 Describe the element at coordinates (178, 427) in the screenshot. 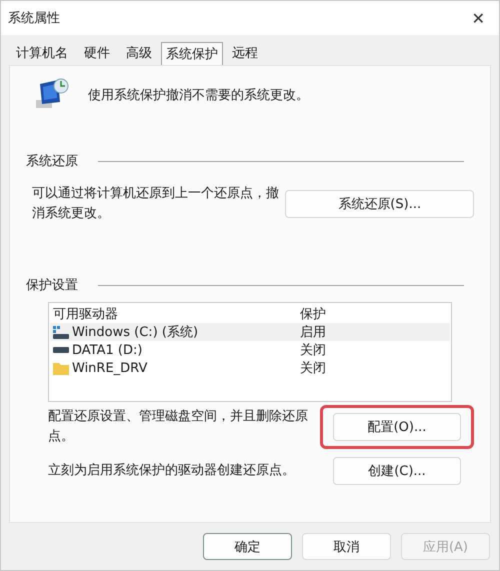

I see `action-description: 配置还原设置、管理磁盘空间，并且删除还原点。` at that location.